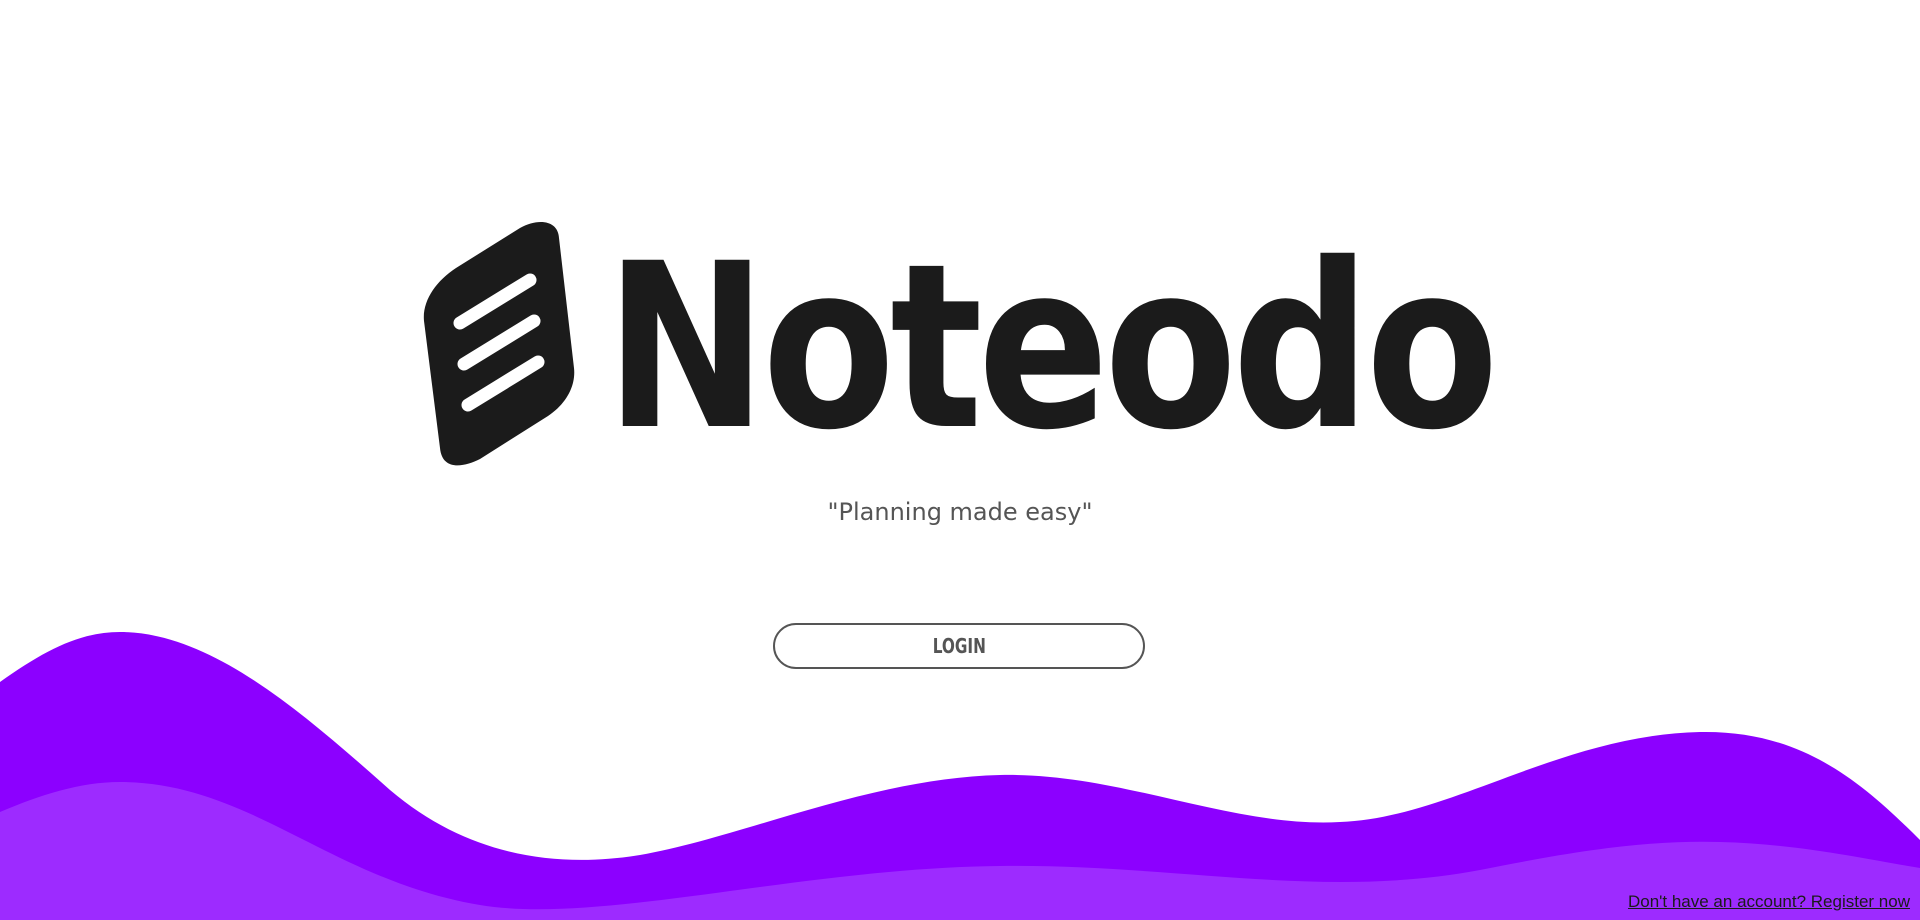  What do you see at coordinates (499, 344) in the screenshot?
I see `notepad-icon` at bounding box center [499, 344].